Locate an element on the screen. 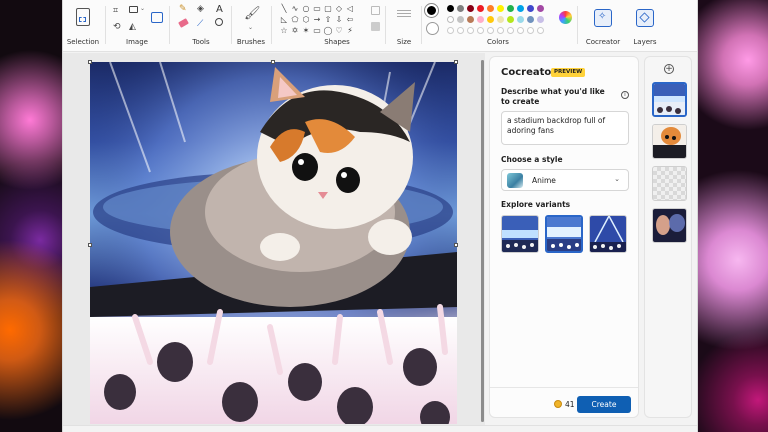 The image size is (768, 432). cocreator-toggle-button: ✧ is located at coordinates (603, 18).